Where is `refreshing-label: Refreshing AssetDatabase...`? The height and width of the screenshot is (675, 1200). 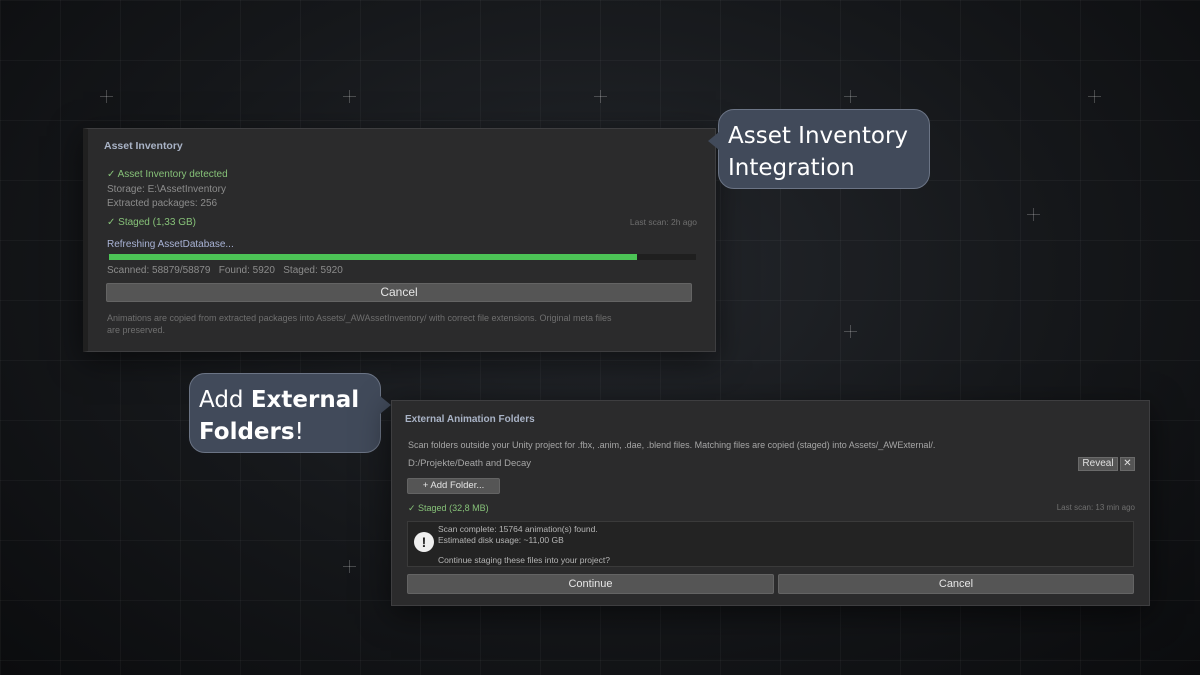
refreshing-label: Refreshing AssetDatabase... is located at coordinates (170, 244).